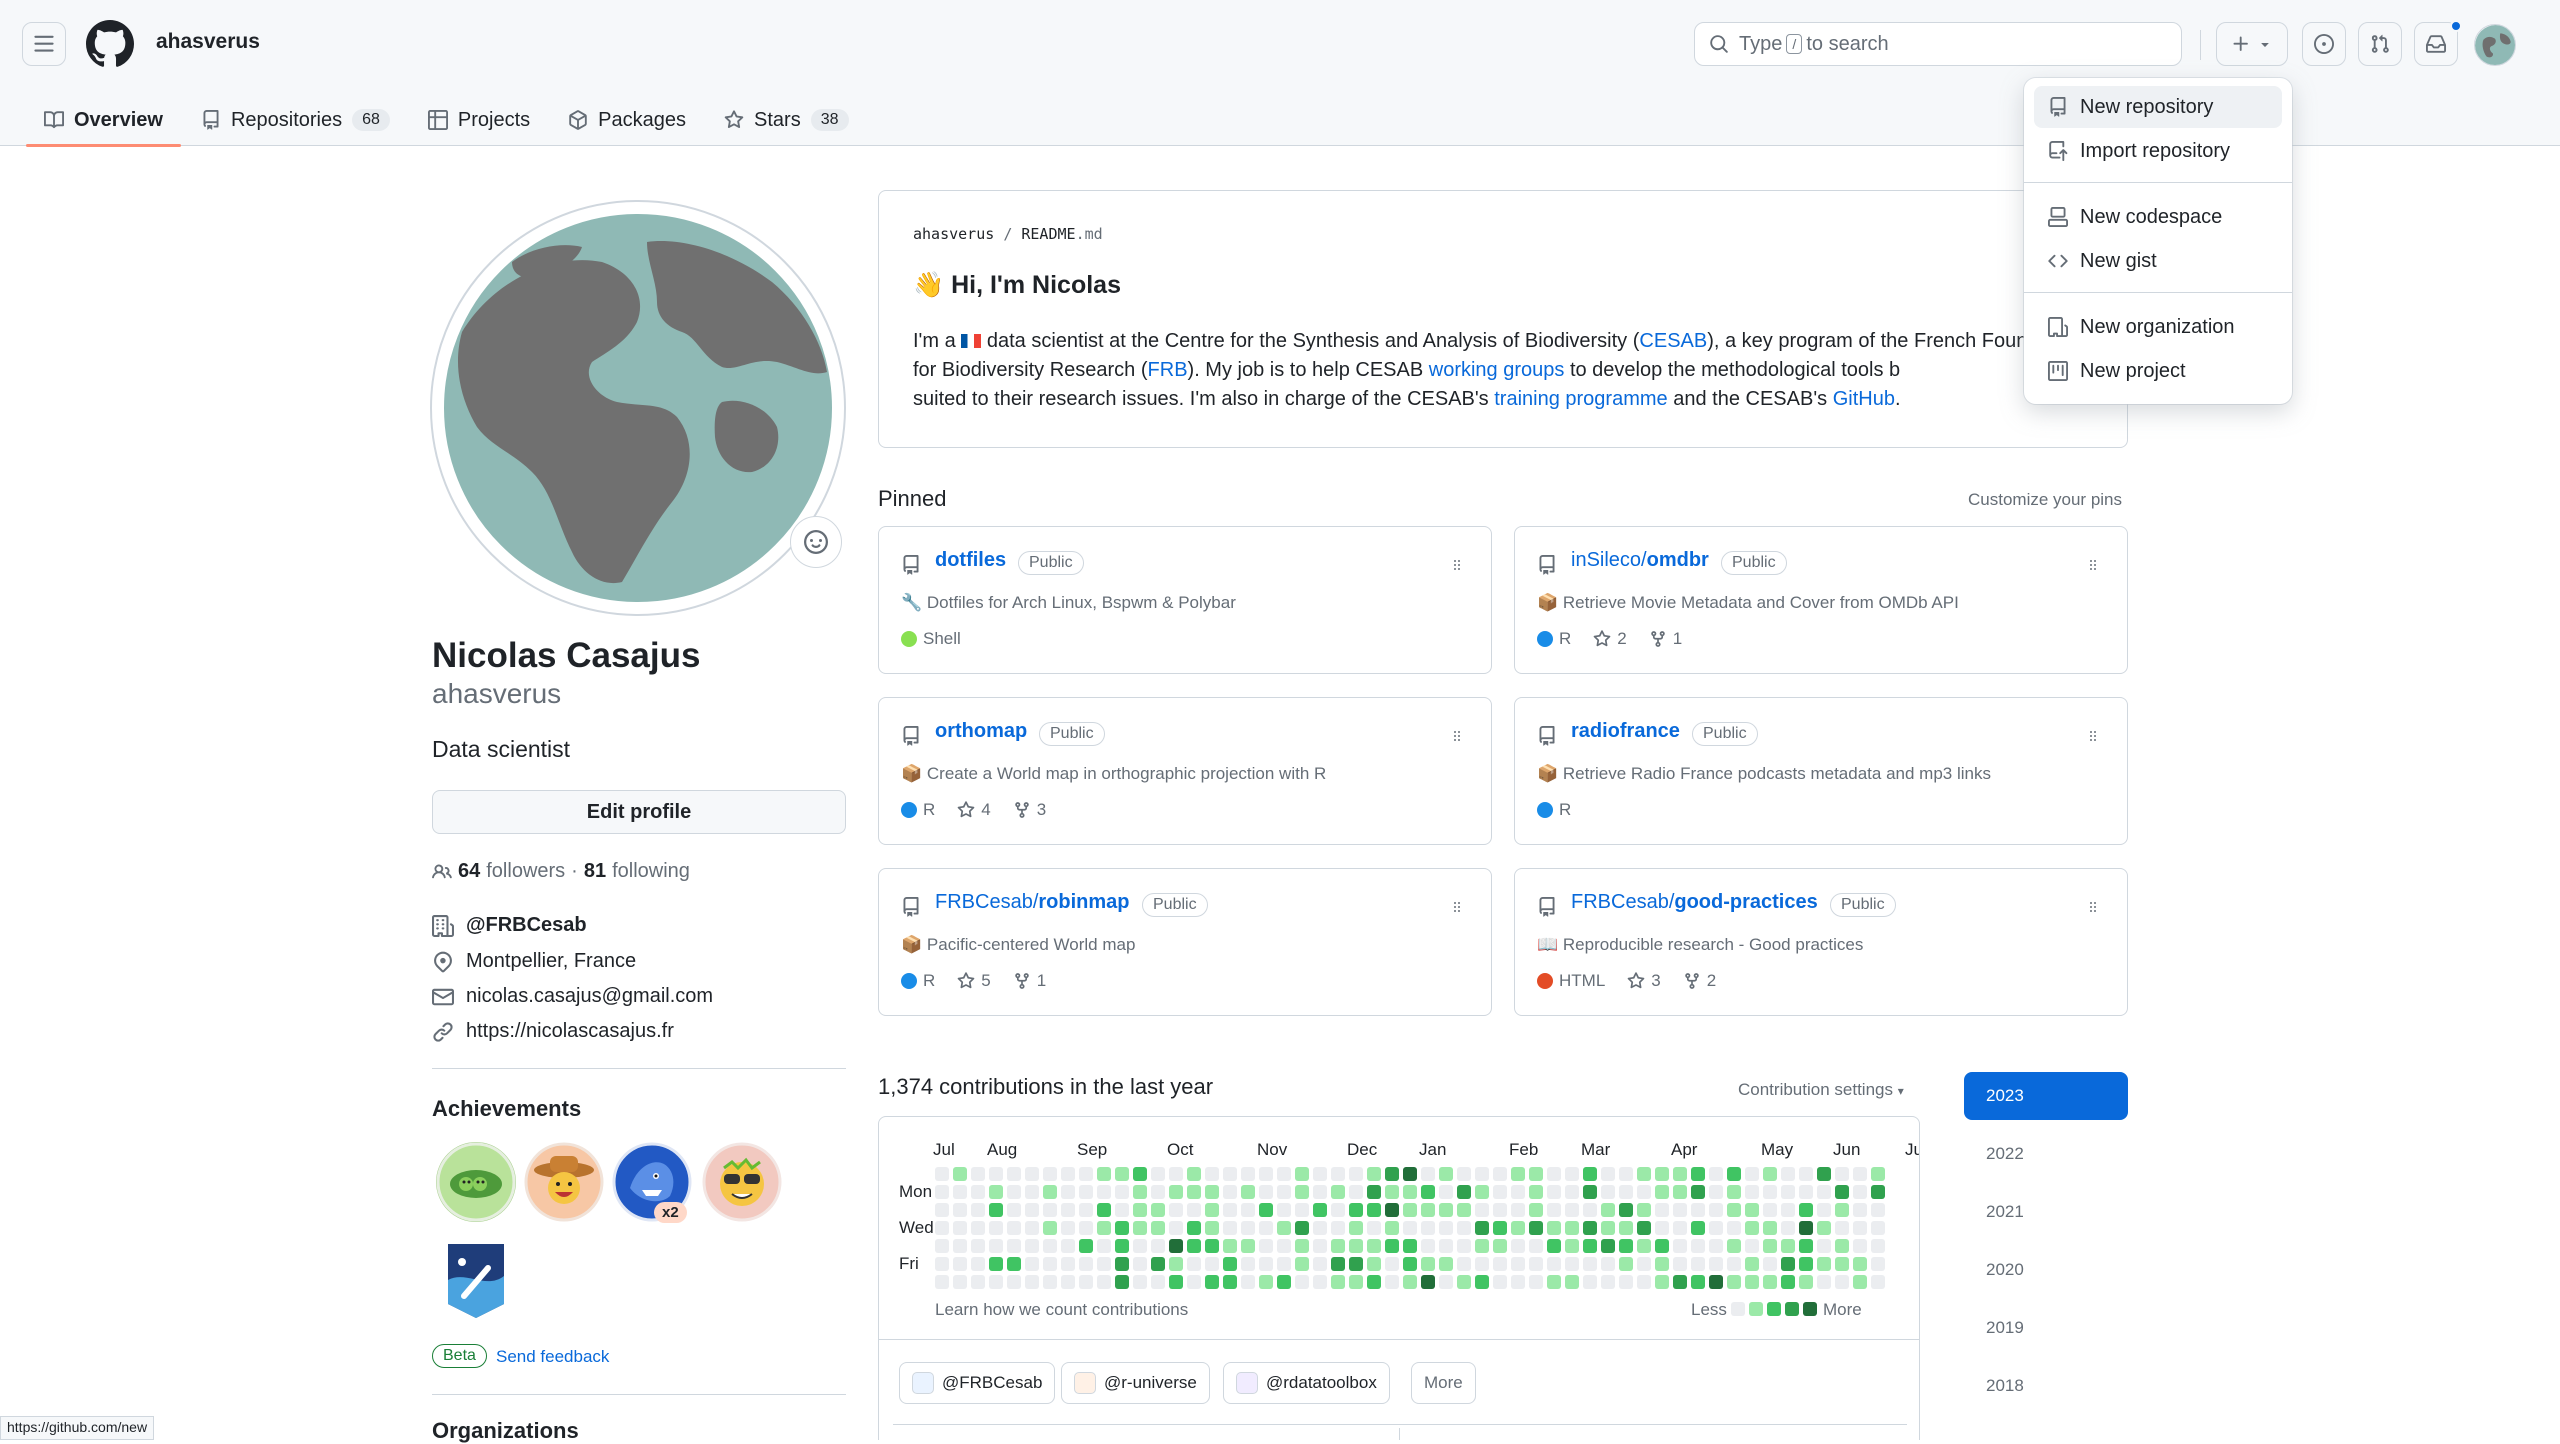  Describe the element at coordinates (1443, 1383) in the screenshot. I see `more-orgs-button: More` at that location.